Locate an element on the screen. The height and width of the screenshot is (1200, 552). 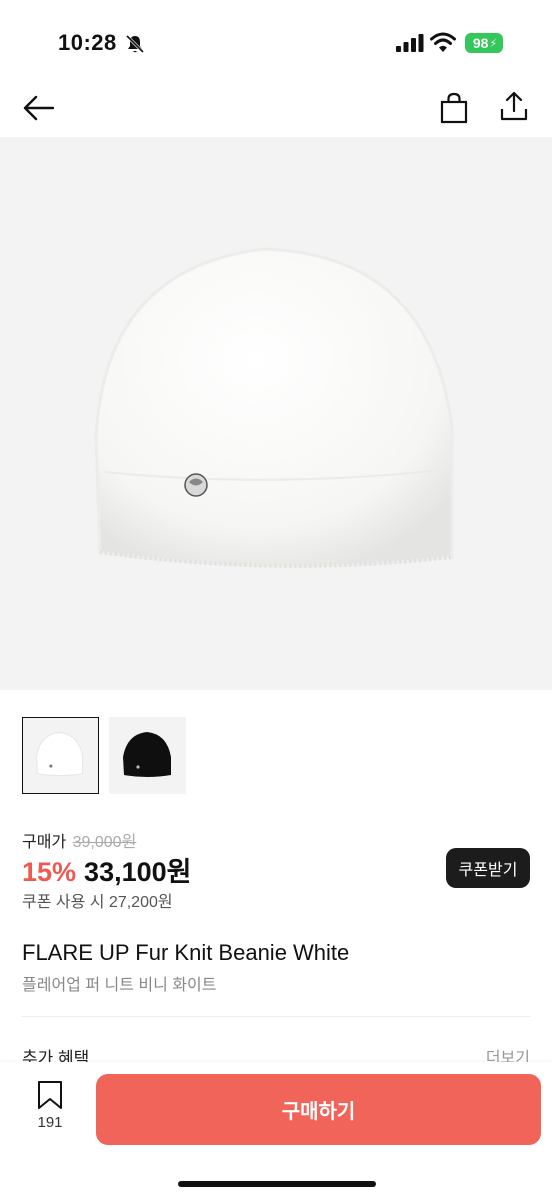
bottom-action-bar: 191 구매하기 is located at coordinates (276, 1131).